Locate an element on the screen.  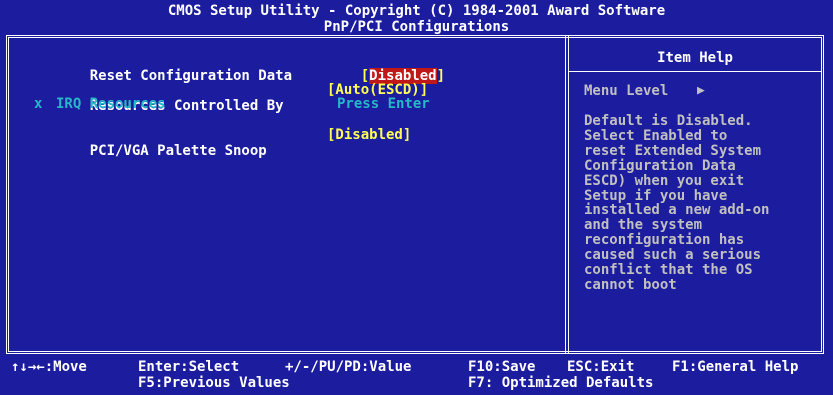
setting-pci-vga-palette-snoop: PCI/VGA Palette Snoop is located at coordinates (161, 151).